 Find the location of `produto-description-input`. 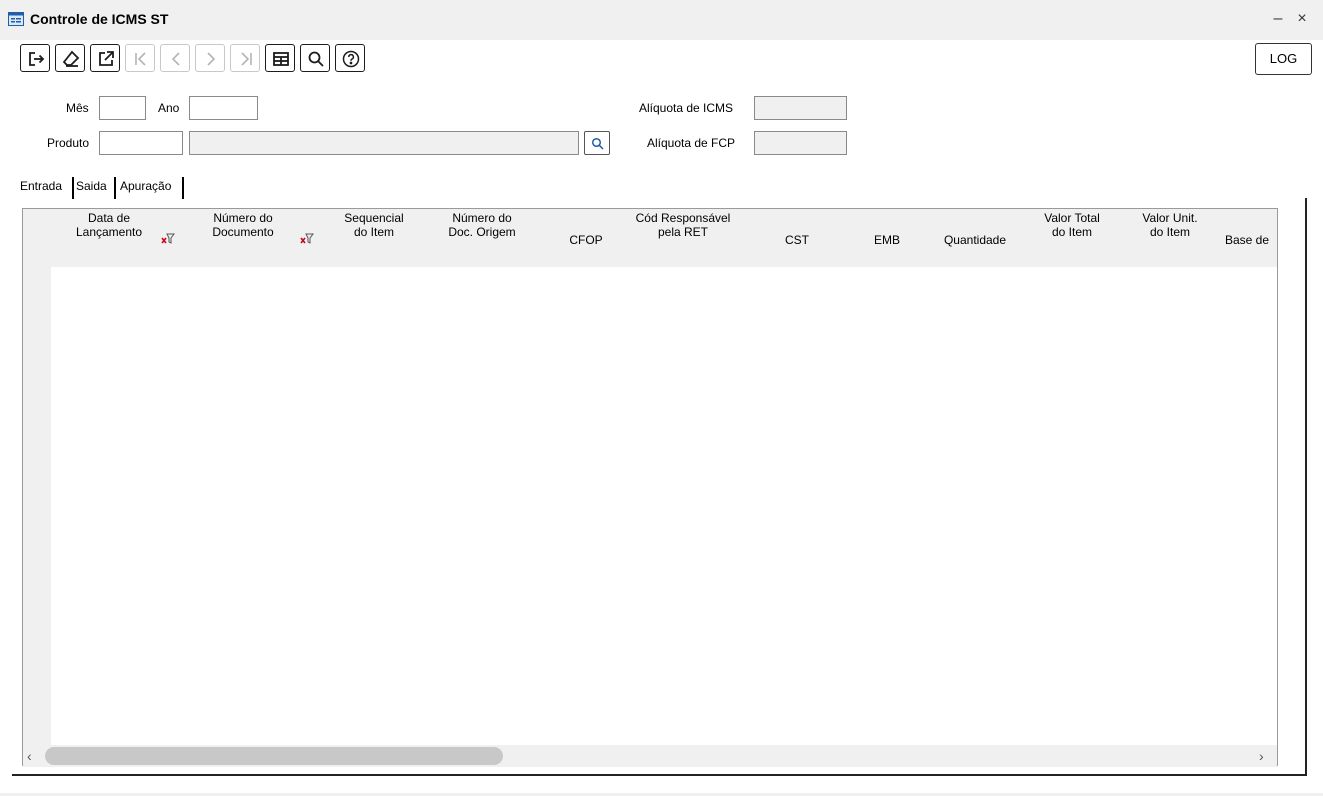

produto-description-input is located at coordinates (384, 143).